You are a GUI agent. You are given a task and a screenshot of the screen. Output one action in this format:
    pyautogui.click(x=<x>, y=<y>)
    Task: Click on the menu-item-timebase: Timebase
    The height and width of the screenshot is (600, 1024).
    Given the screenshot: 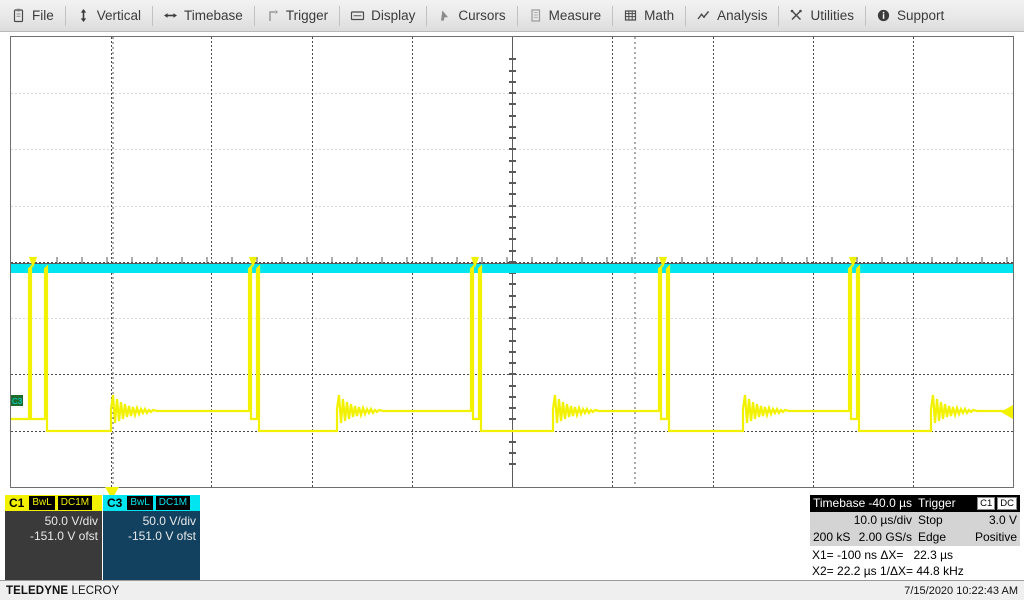 What is the action you would take?
    pyautogui.click(x=203, y=16)
    